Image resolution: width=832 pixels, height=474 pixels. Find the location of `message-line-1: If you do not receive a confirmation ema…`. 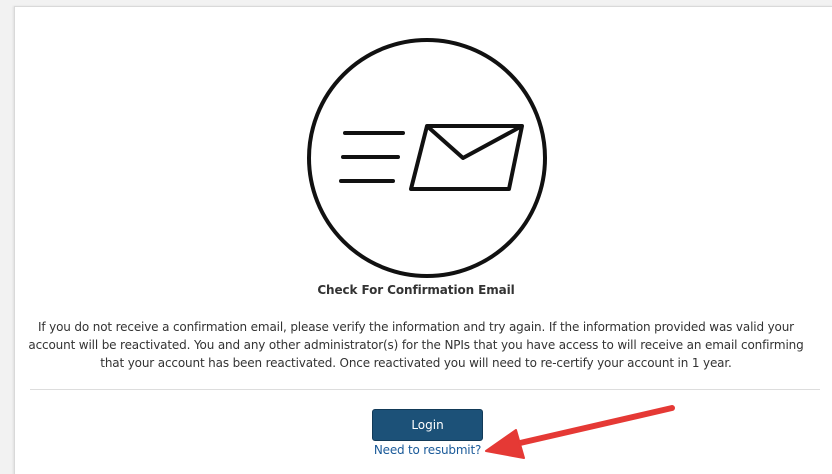

message-line-1: If you do not receive a confirmation ema… is located at coordinates (416, 327).